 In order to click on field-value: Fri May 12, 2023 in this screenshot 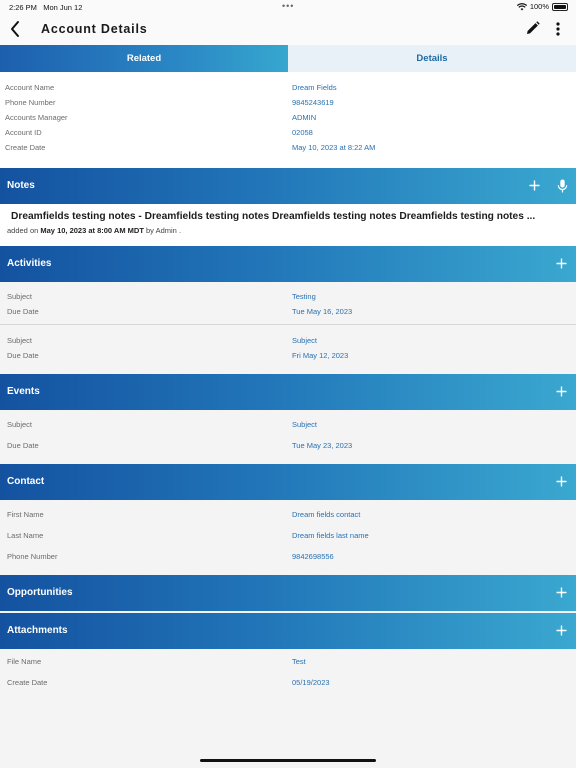, I will do `click(320, 355)`.